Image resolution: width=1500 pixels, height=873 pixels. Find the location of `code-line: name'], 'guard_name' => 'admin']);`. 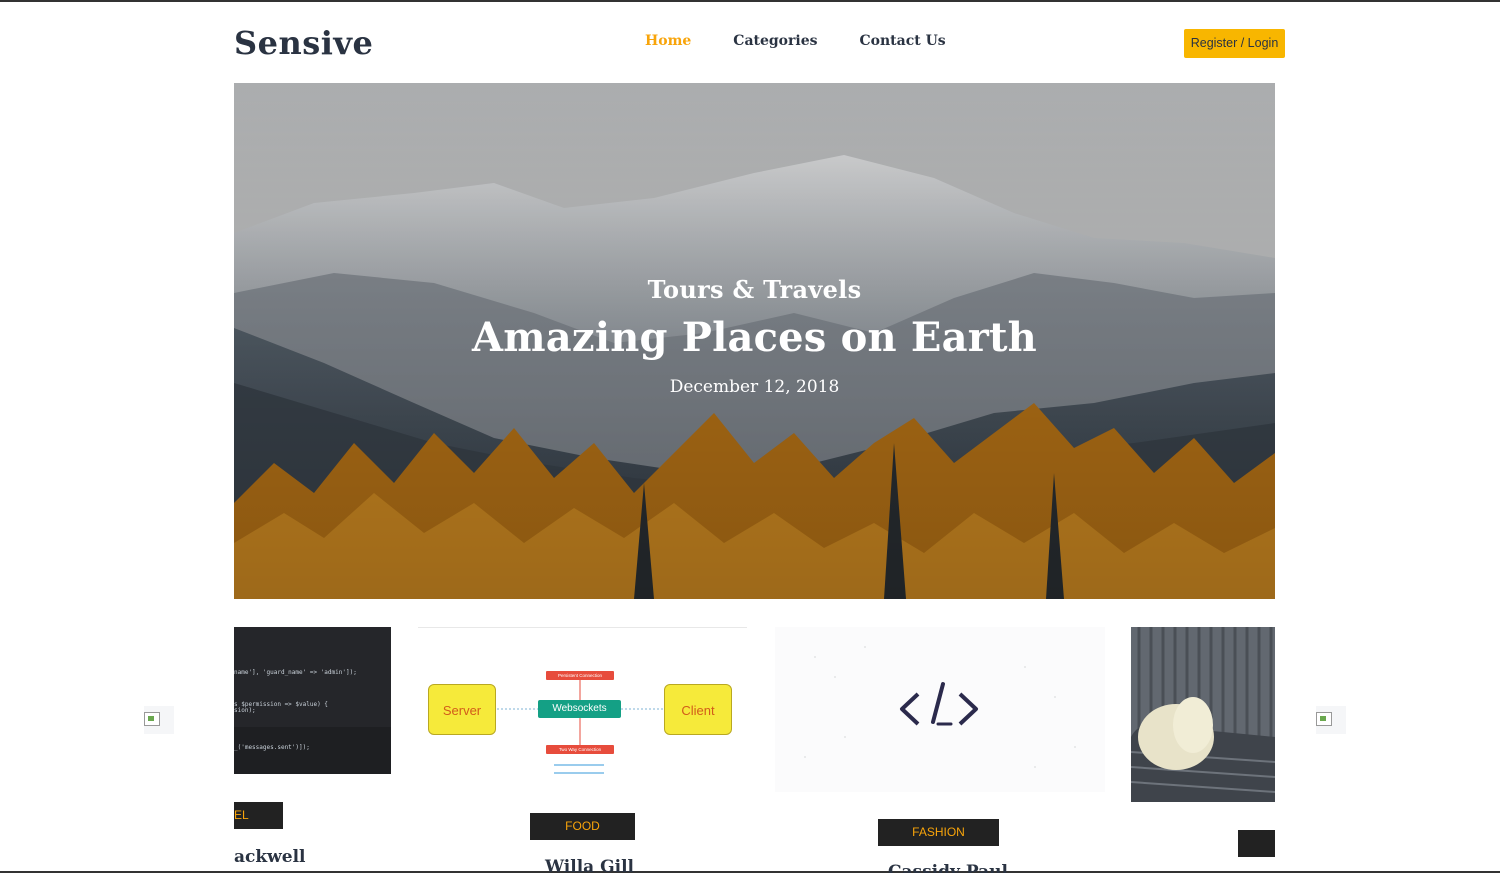

code-line: name'], 'guard_name' => 'admin']); is located at coordinates (295, 672).